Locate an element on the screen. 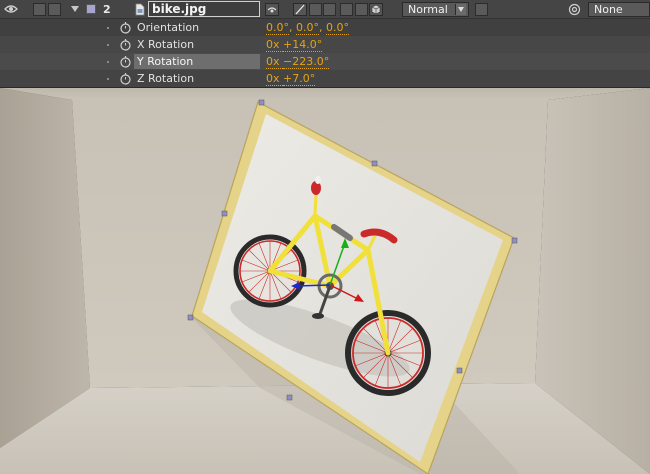  y-rotation-revolutions: 0x is located at coordinates (275, 62).